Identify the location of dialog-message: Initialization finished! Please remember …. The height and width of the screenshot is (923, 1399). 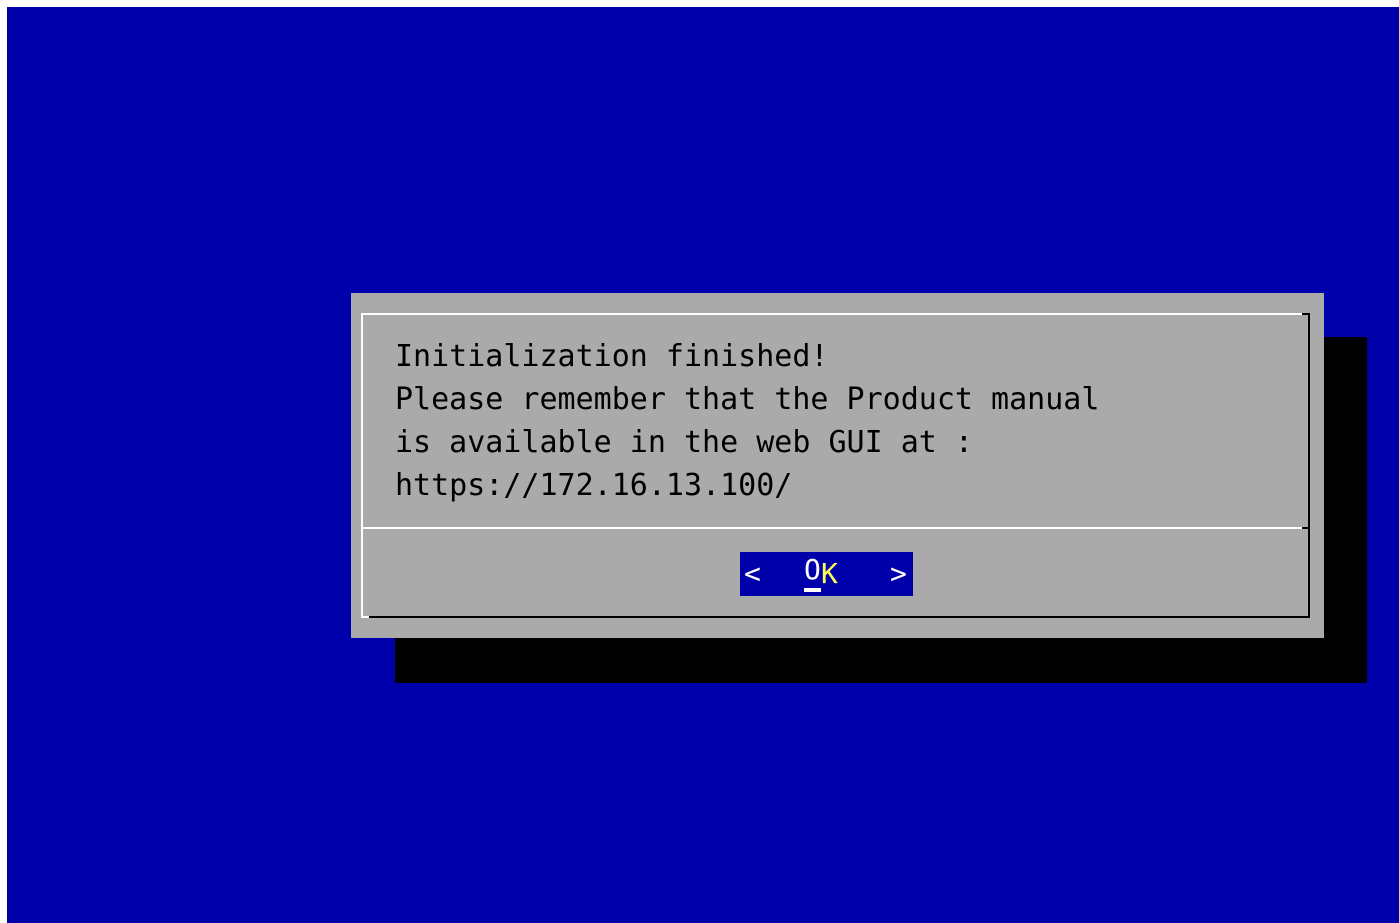
(747, 421).